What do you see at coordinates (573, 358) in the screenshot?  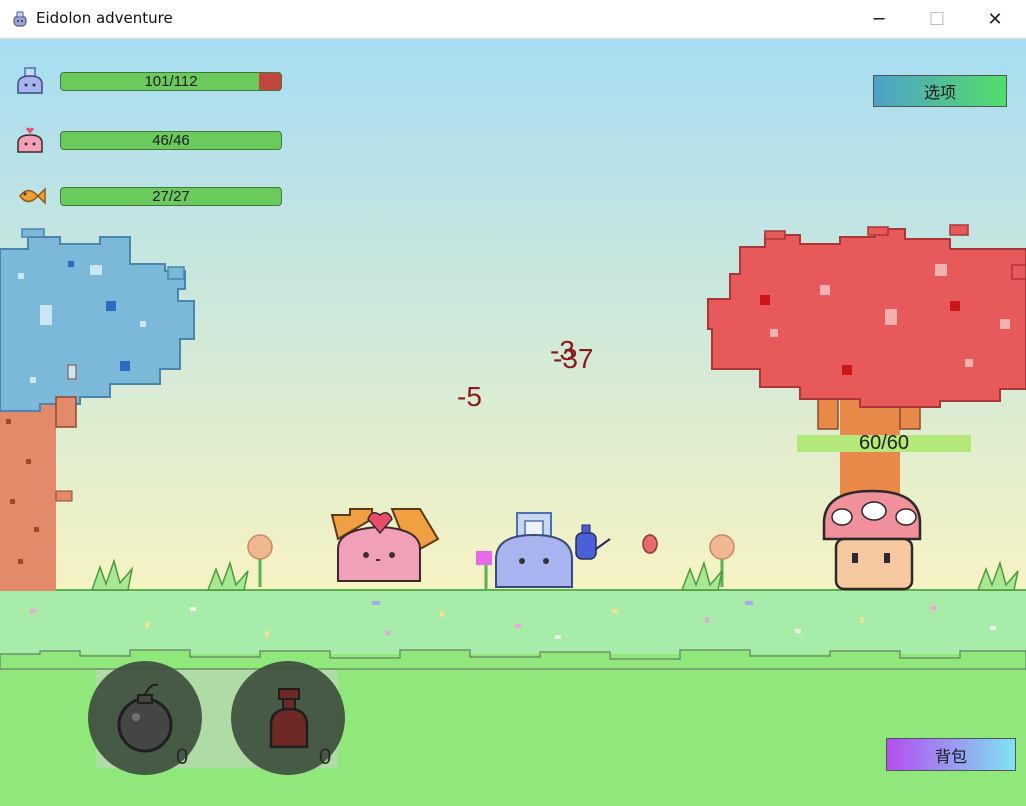 I see `damage-number: -37` at bounding box center [573, 358].